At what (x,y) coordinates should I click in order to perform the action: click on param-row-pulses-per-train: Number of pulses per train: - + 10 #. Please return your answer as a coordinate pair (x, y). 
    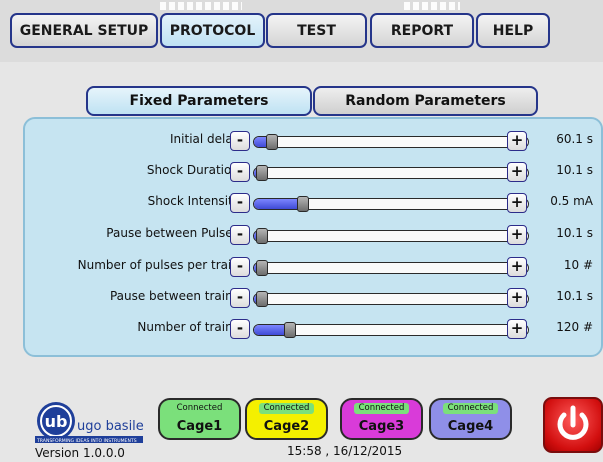
    Looking at the image, I should click on (314, 267).